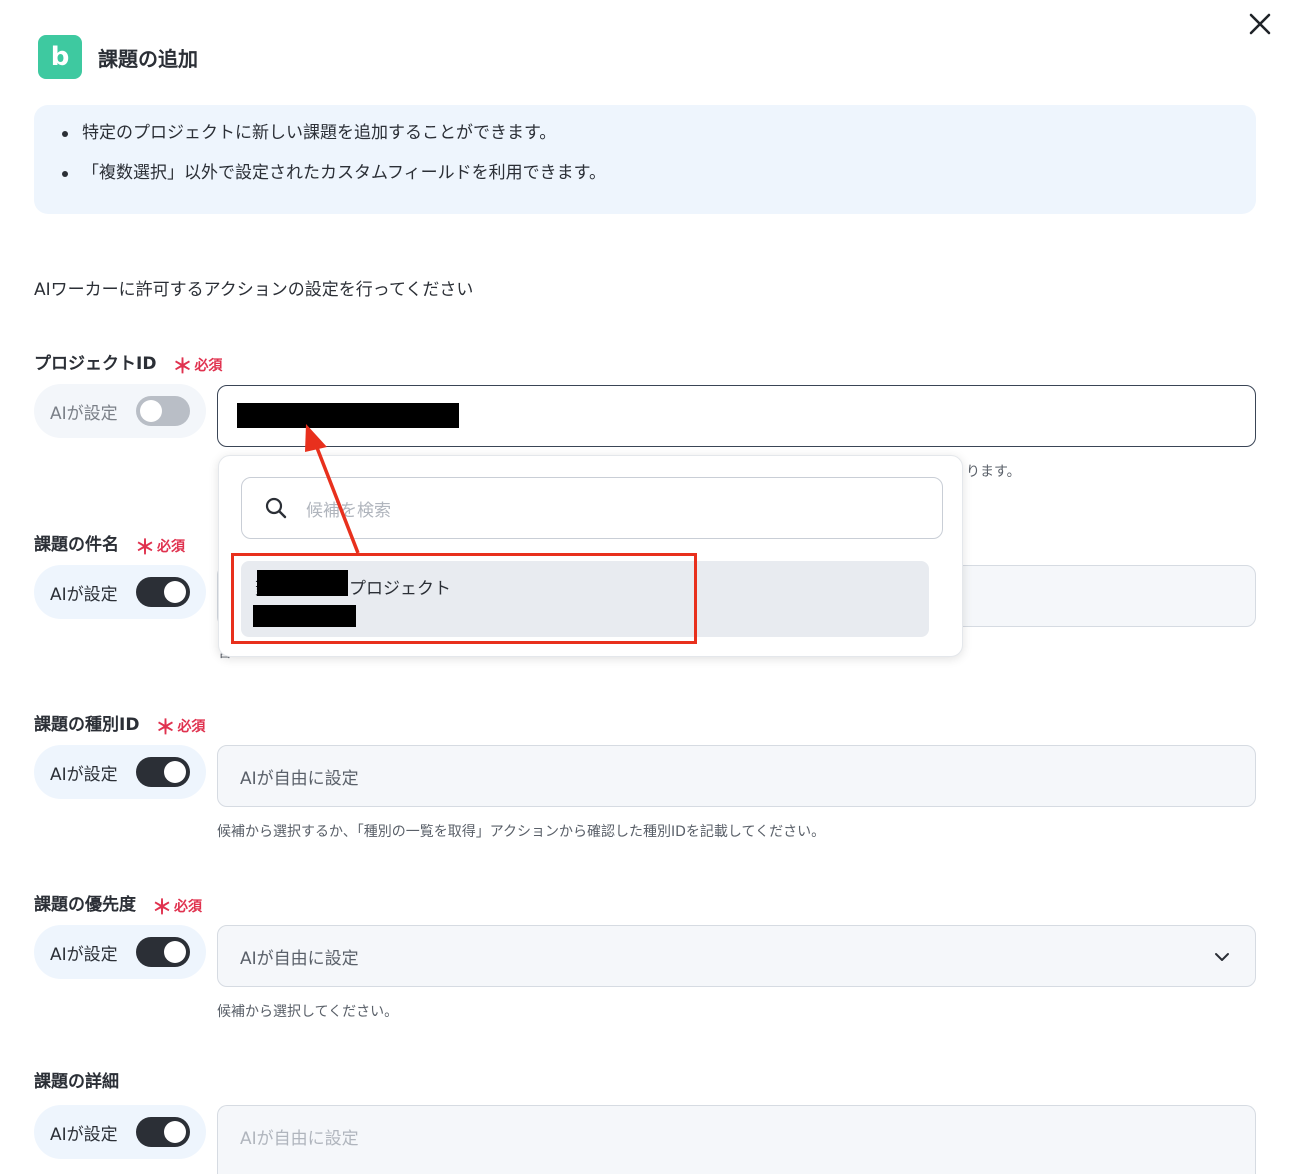 The width and height of the screenshot is (1310, 1174). What do you see at coordinates (1222, 957) in the screenshot?
I see `chevron-down-icon` at bounding box center [1222, 957].